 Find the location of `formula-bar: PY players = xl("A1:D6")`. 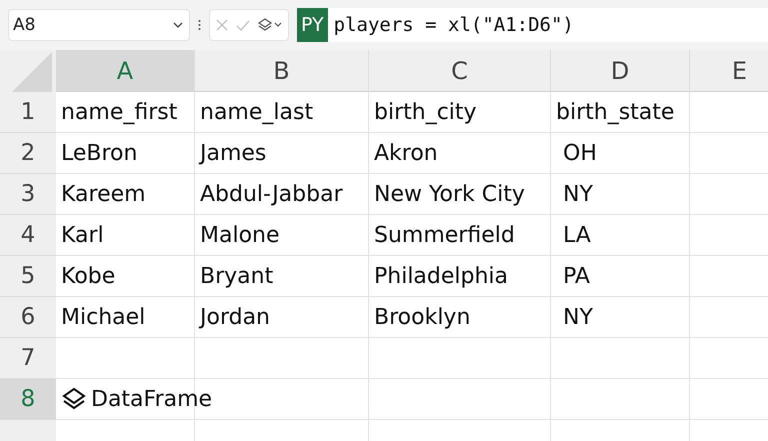

formula-bar: PY players = xl("A1:D6") is located at coordinates (532, 25).